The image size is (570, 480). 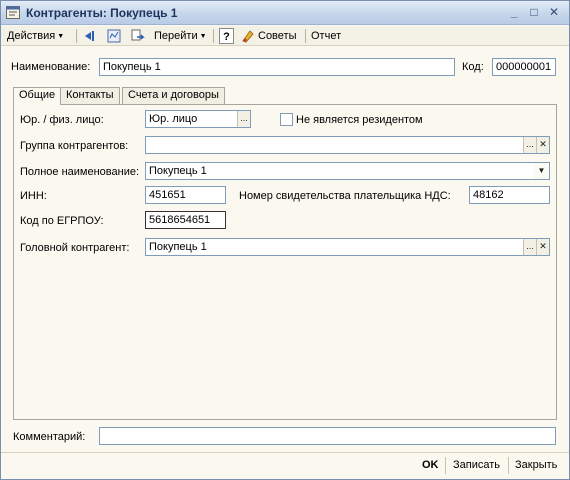 I want to click on tab-accounts-contracts: Счета и договоры, so click(x=173, y=95).